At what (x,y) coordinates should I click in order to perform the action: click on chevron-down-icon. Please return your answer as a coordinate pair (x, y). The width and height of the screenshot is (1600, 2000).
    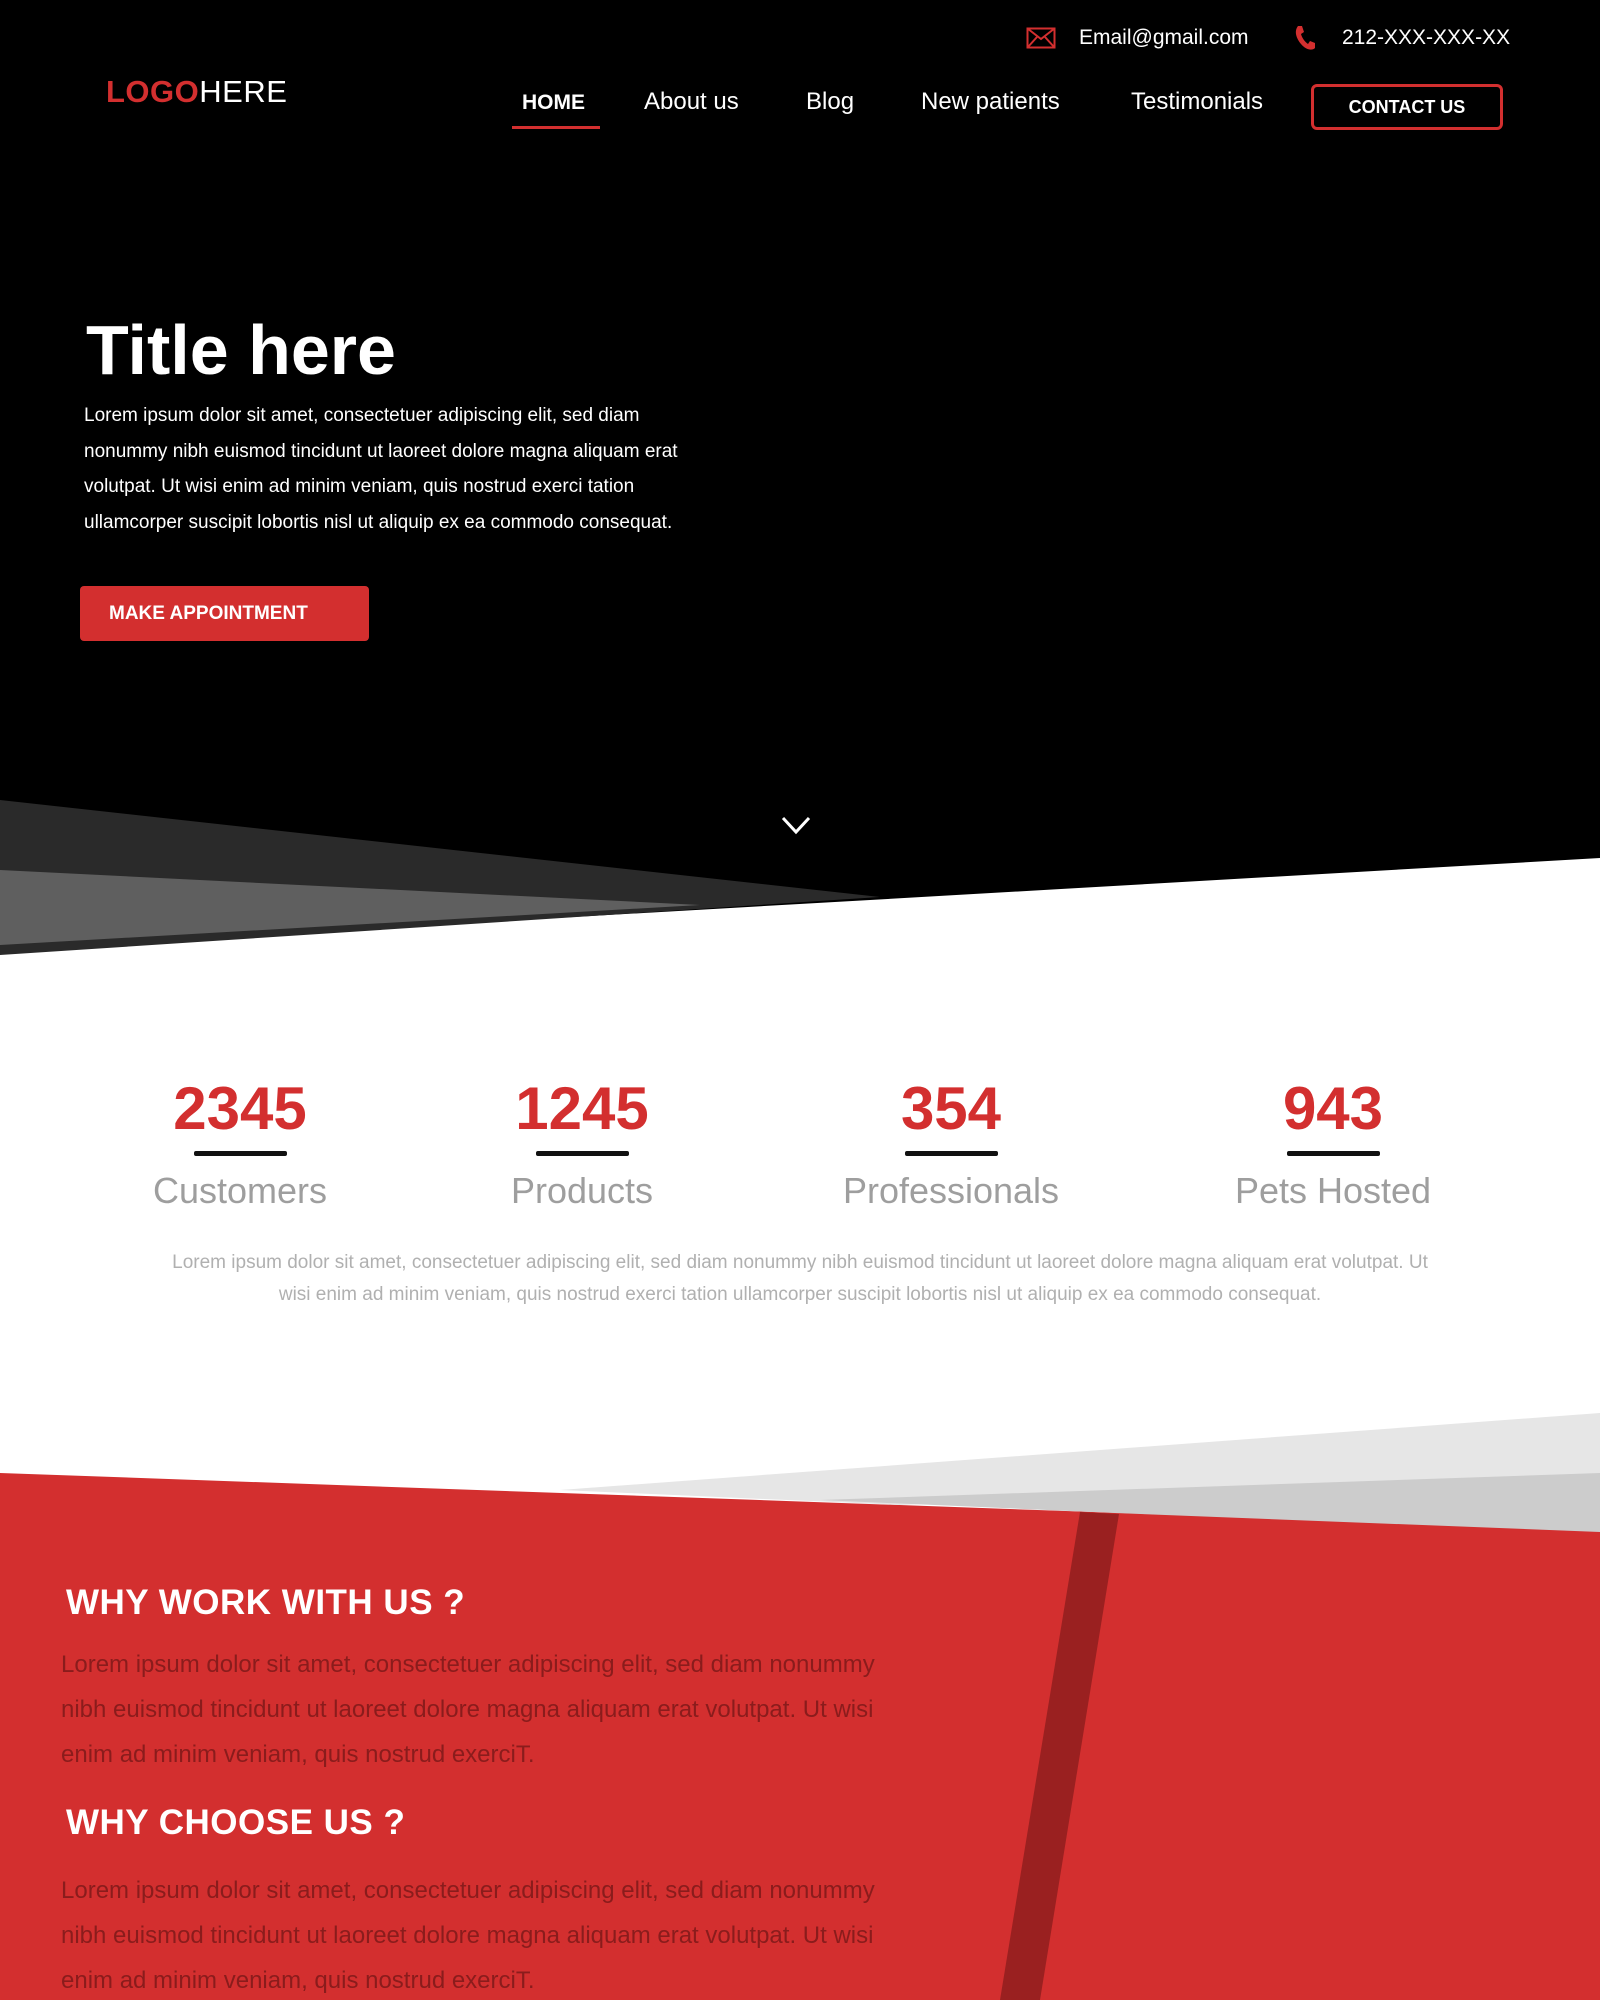
    Looking at the image, I should click on (796, 826).